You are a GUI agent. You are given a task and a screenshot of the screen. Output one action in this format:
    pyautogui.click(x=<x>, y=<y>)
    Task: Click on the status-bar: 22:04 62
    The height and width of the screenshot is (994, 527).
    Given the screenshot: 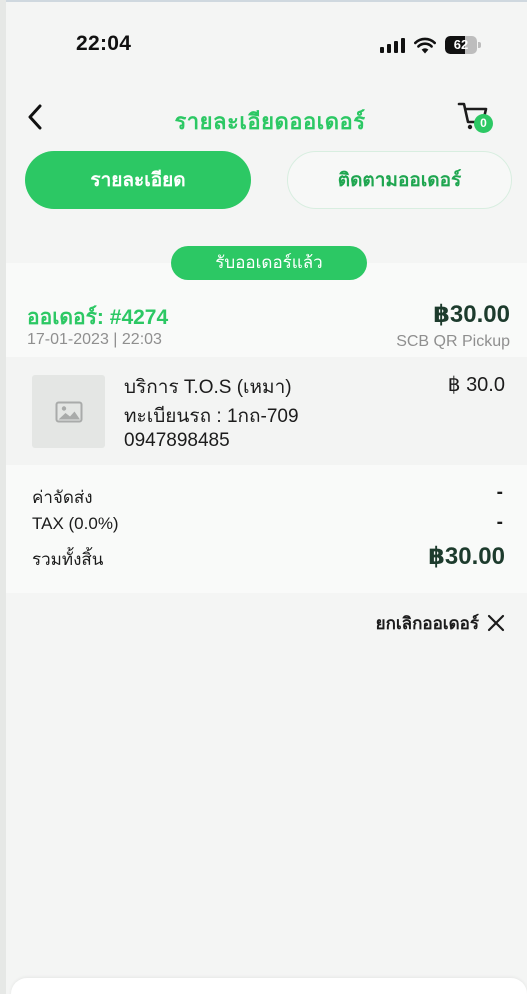 What is the action you would take?
    pyautogui.click(x=263, y=46)
    